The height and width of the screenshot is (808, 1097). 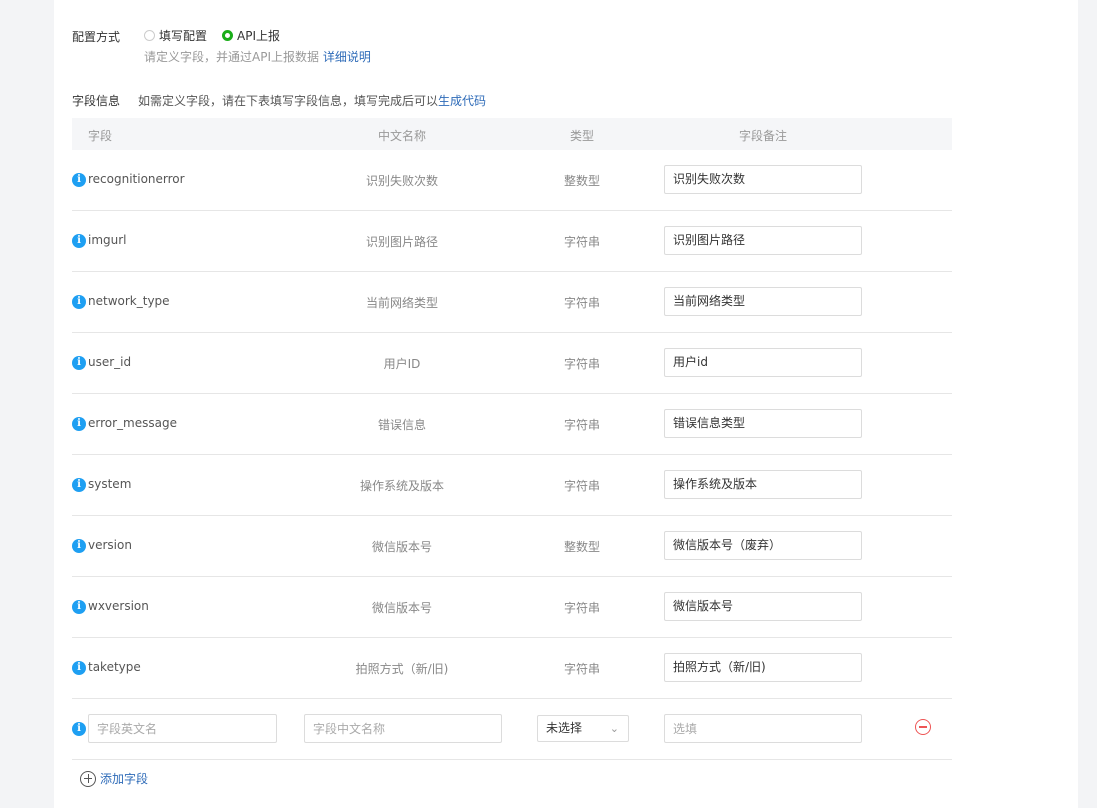 What do you see at coordinates (512, 424) in the screenshot?
I see `table-row: i error_message 错误信息 字符串 错误信息类型` at bounding box center [512, 424].